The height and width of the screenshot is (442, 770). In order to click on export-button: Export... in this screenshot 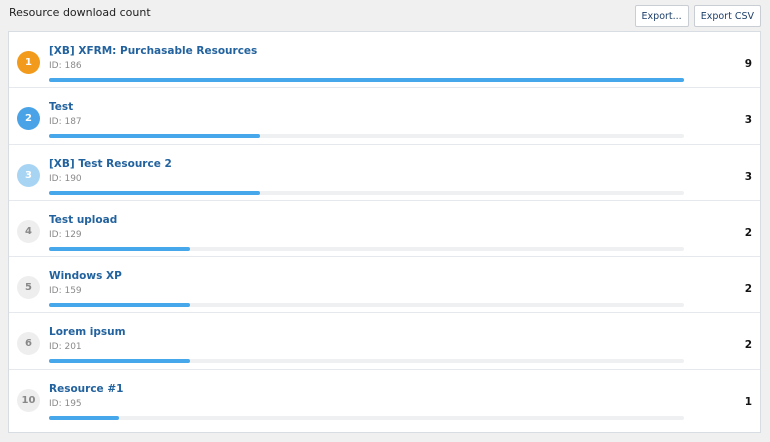, I will do `click(661, 16)`.